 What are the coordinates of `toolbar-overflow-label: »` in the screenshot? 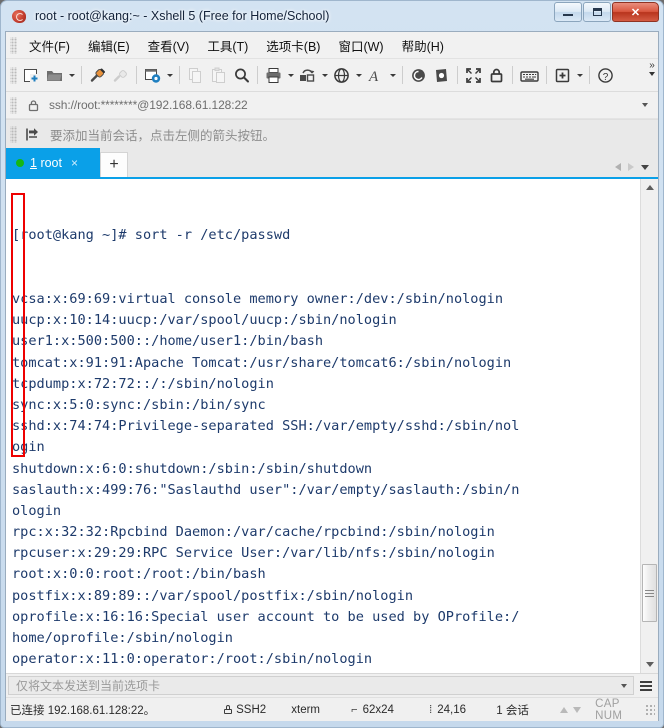 It's located at (652, 65).